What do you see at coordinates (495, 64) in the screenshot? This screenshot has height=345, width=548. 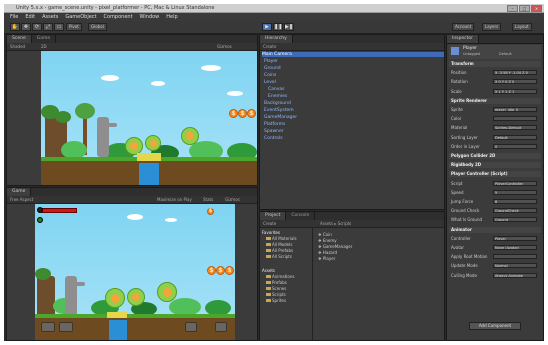 I see `component-header: Transform` at bounding box center [495, 64].